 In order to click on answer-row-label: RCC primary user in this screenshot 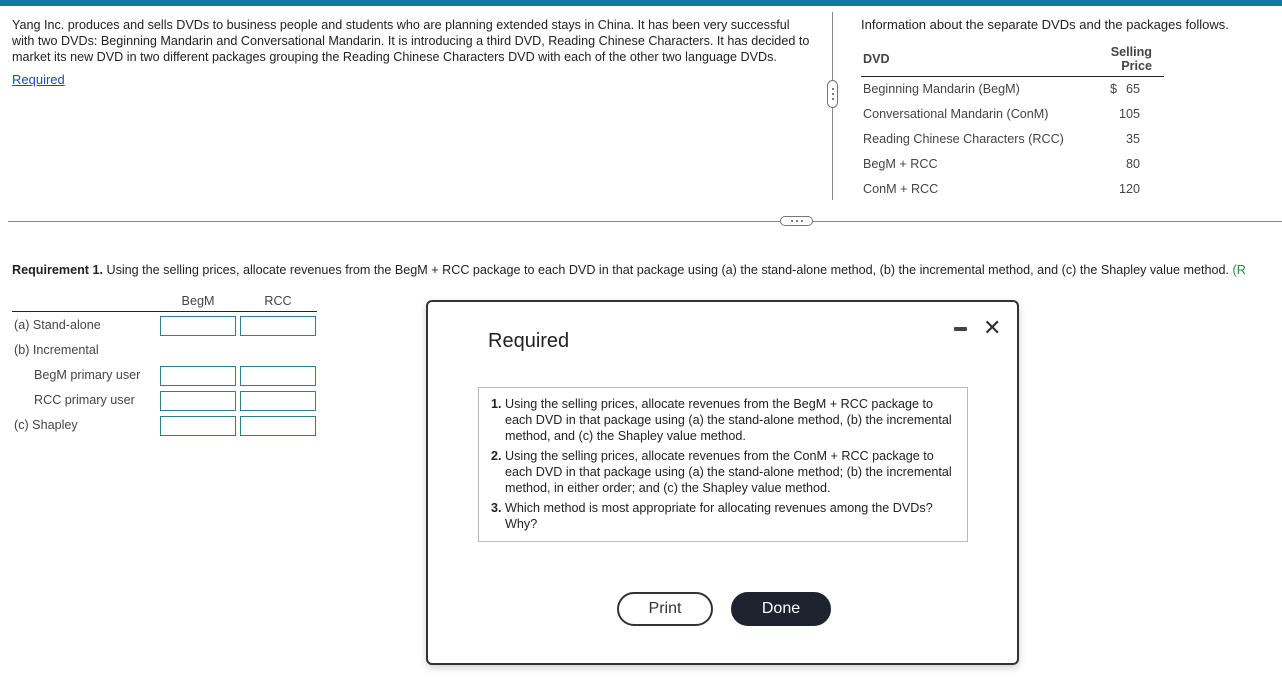, I will do `click(84, 400)`.